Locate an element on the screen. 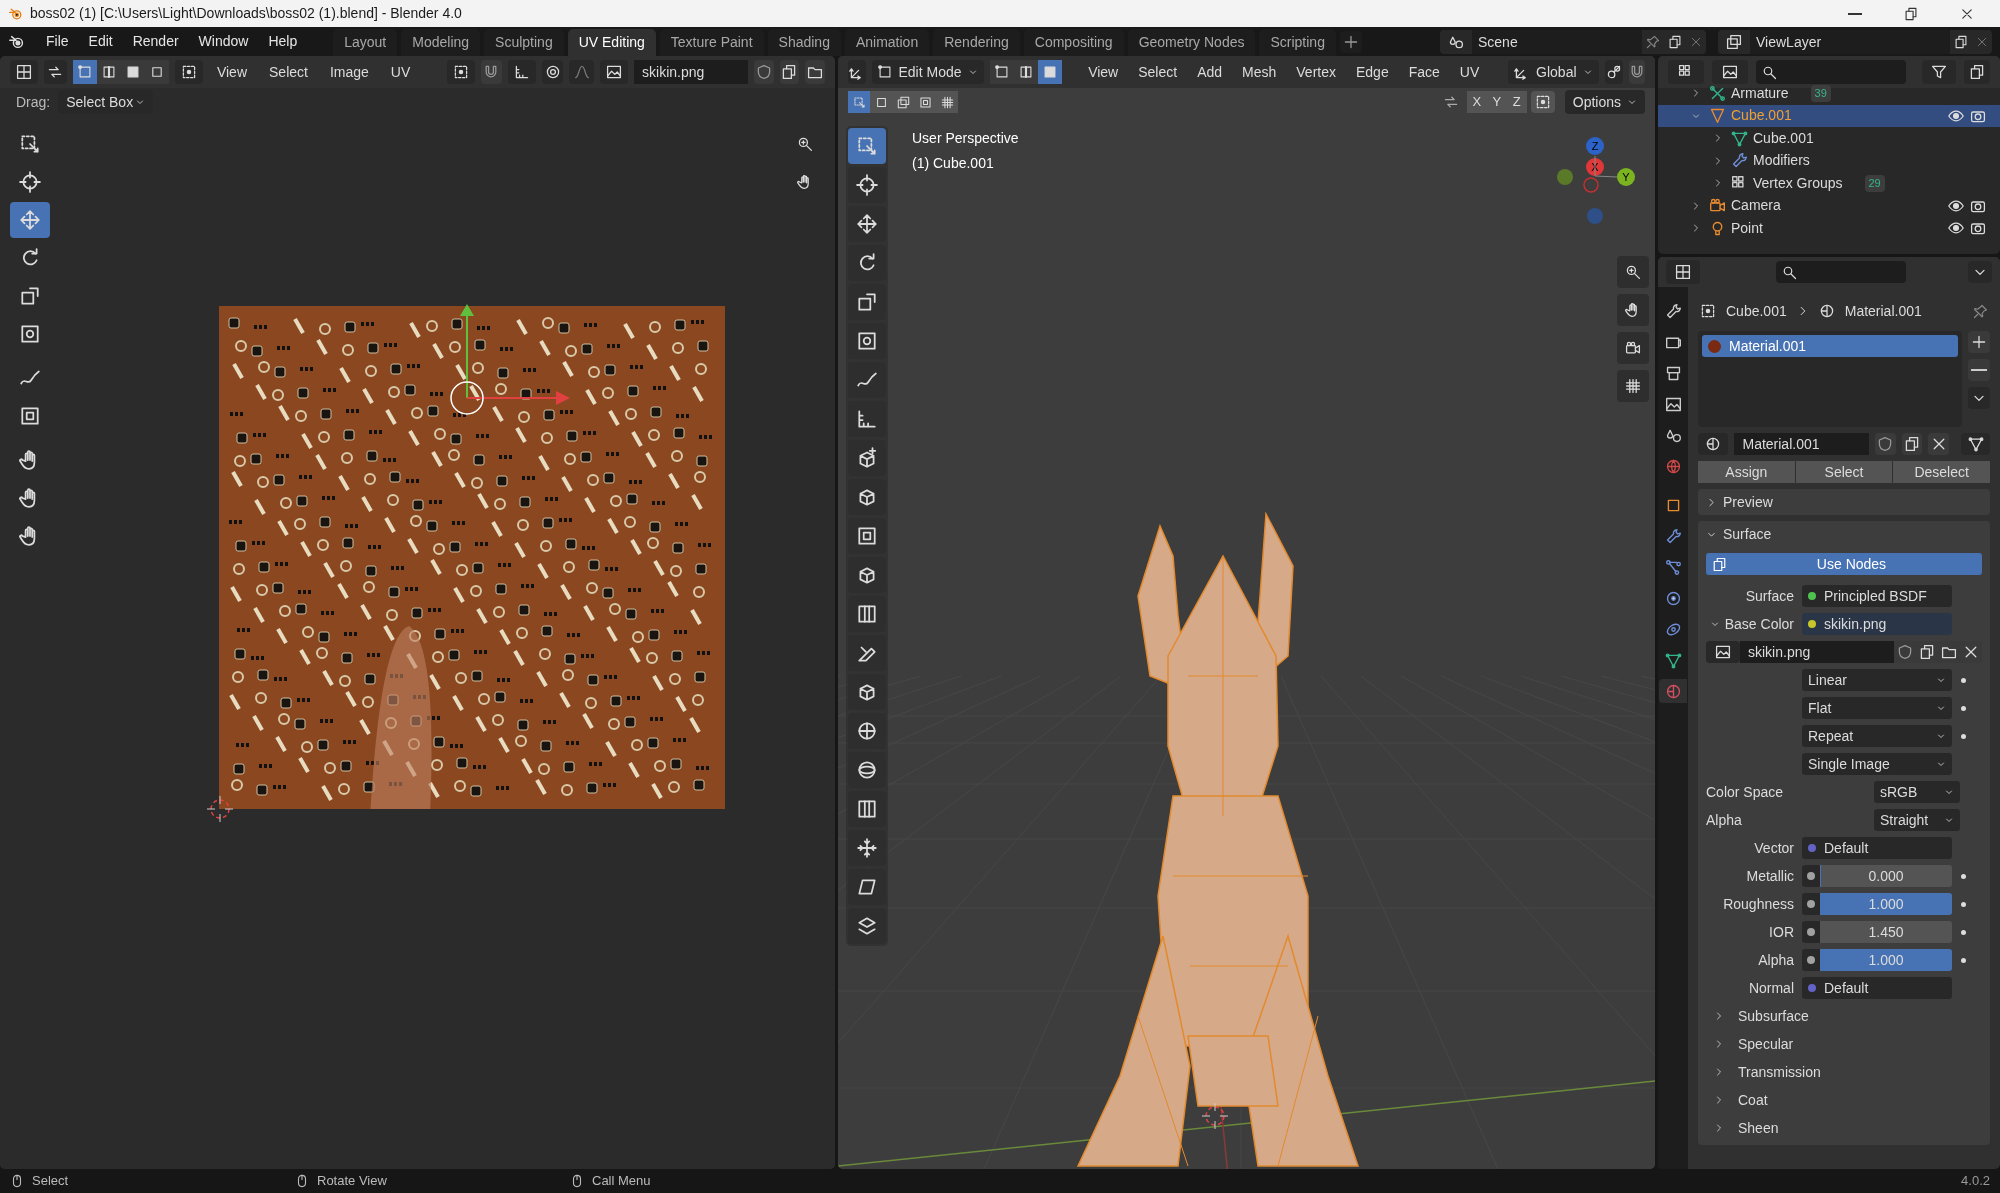 The height and width of the screenshot is (1193, 2000). use-nodes-button: Use Nodes is located at coordinates (1844, 564).